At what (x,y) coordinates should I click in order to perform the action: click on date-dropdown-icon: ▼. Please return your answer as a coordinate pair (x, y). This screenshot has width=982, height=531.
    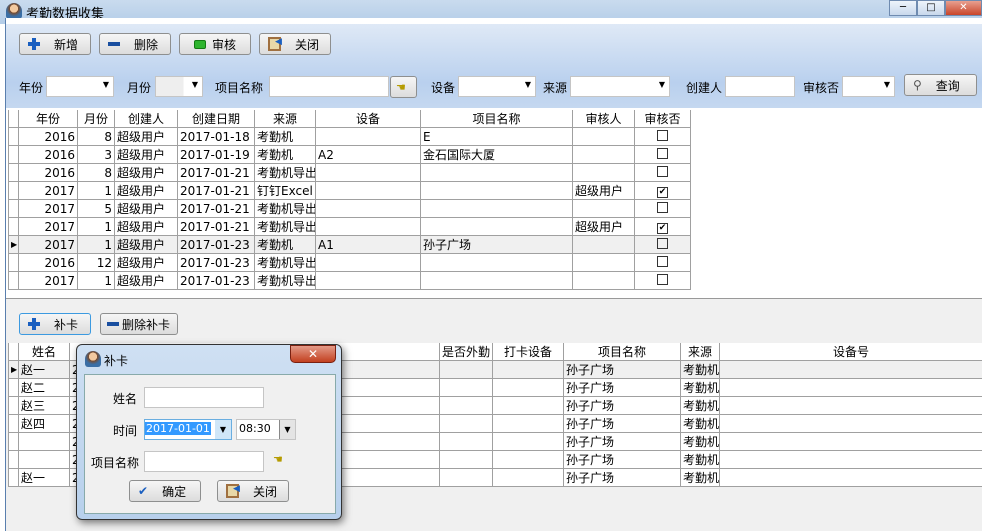
    Looking at the image, I should click on (223, 429).